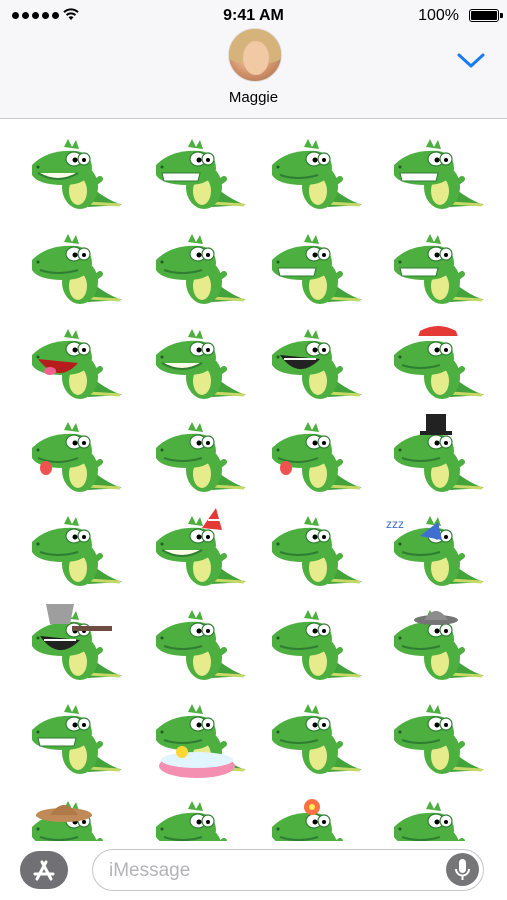  I want to click on microphone-icon, so click(462, 869).